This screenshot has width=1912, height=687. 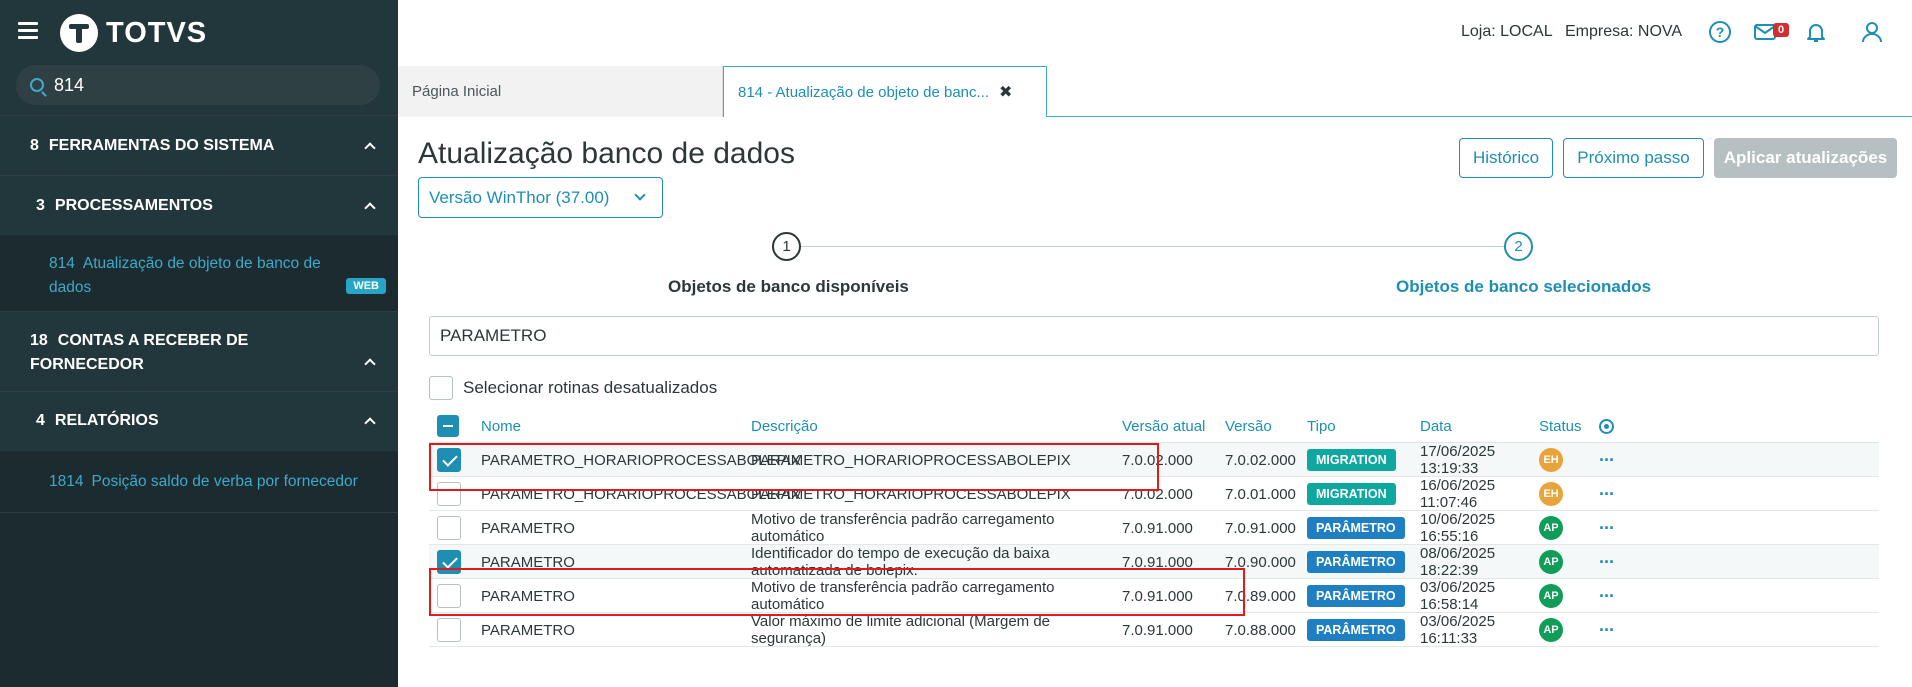 What do you see at coordinates (1805, 158) in the screenshot?
I see `aplicar-atualizacoes-button: Aplicar atualizações` at bounding box center [1805, 158].